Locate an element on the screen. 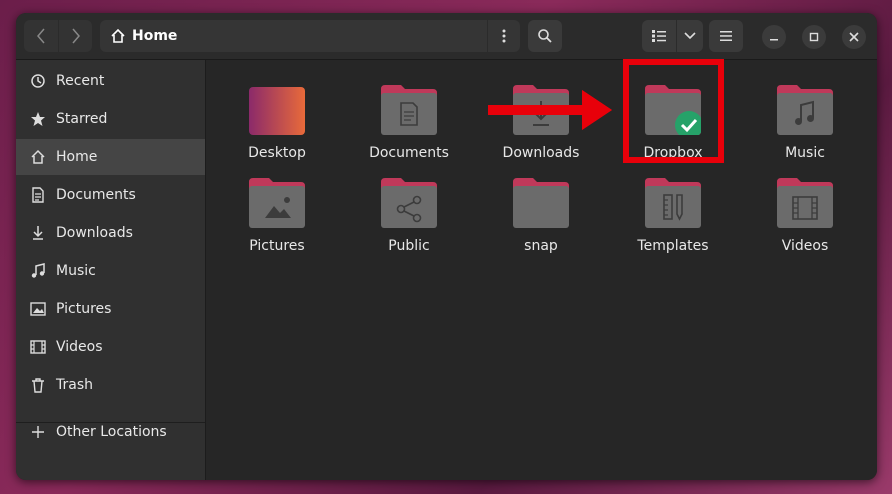 The height and width of the screenshot is (494, 892). close-icon is located at coordinates (854, 37).